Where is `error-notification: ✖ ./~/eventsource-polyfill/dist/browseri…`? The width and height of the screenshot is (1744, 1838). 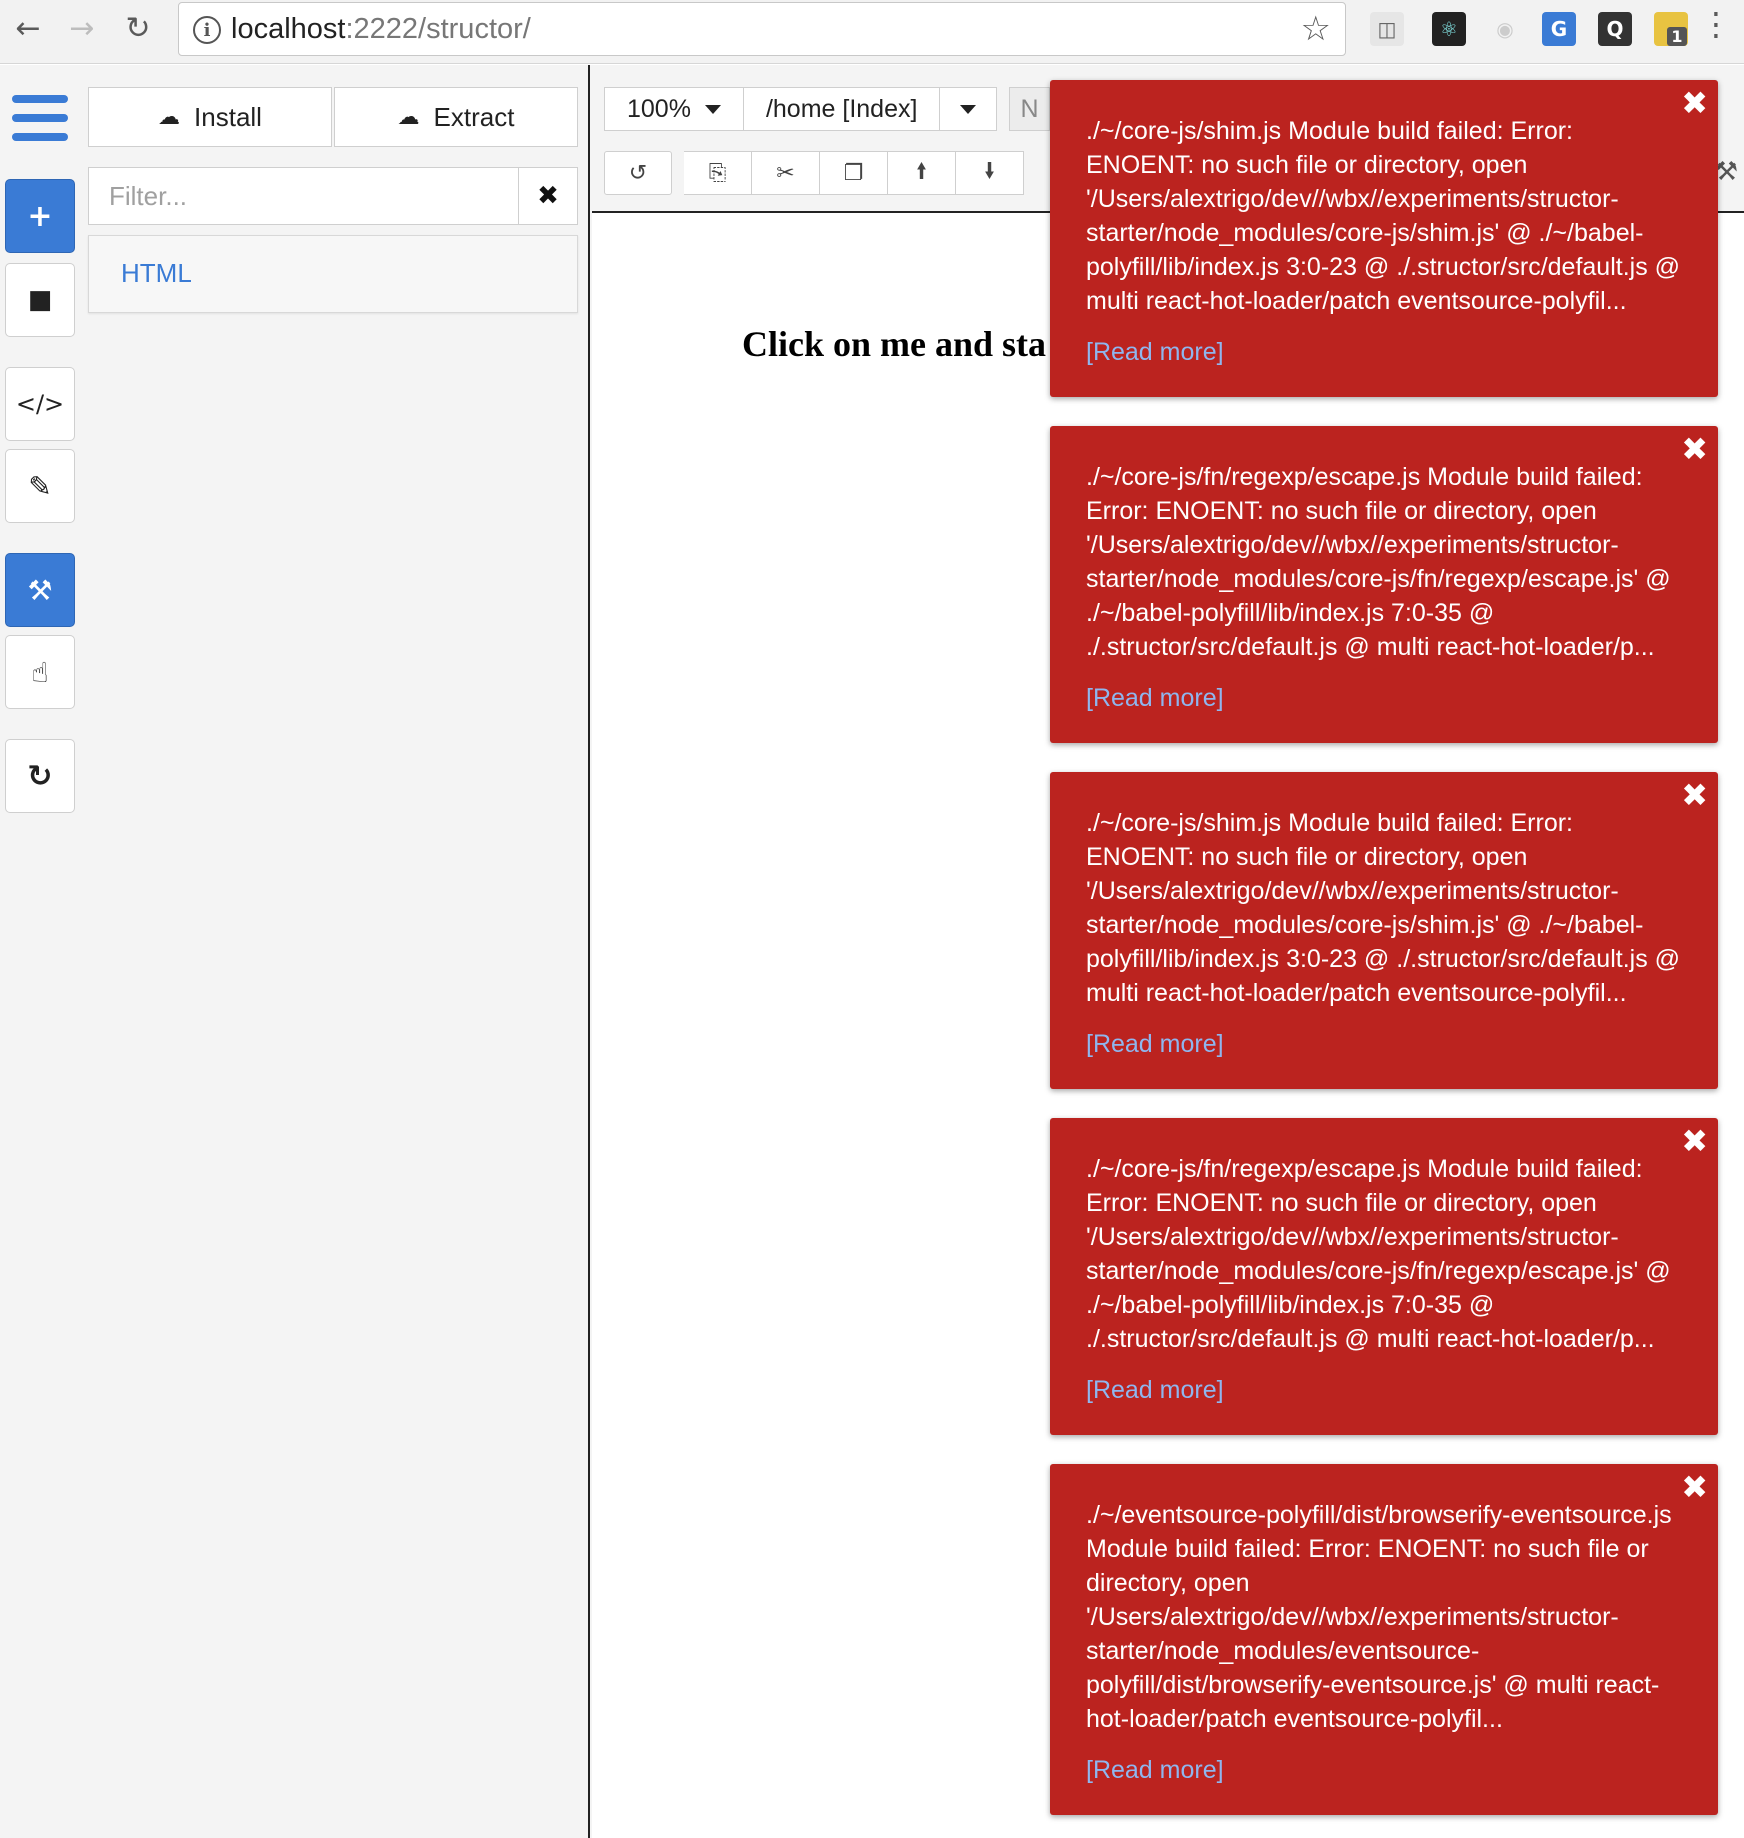
error-notification: ✖ ./~/eventsource-polyfill/dist/browseri… is located at coordinates (1384, 1639).